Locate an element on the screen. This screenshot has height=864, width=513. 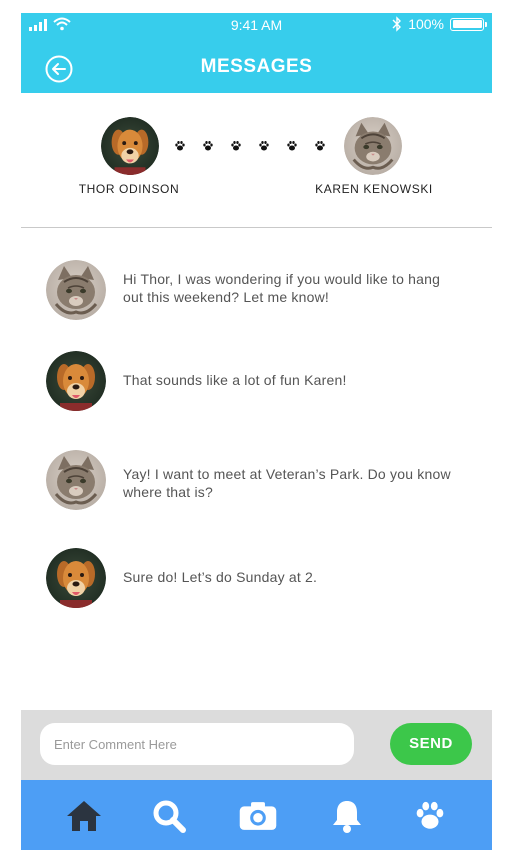
karen-avatar is located at coordinates (373, 146).